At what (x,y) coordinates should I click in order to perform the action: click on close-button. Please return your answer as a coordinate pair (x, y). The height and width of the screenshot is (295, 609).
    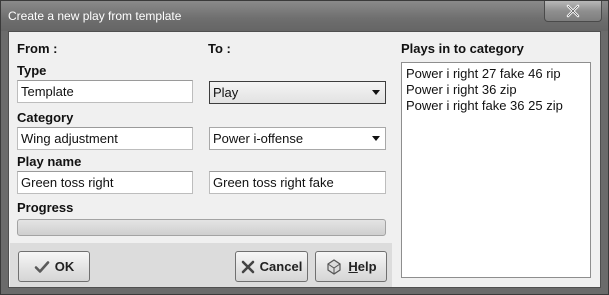
    Looking at the image, I should click on (573, 11).